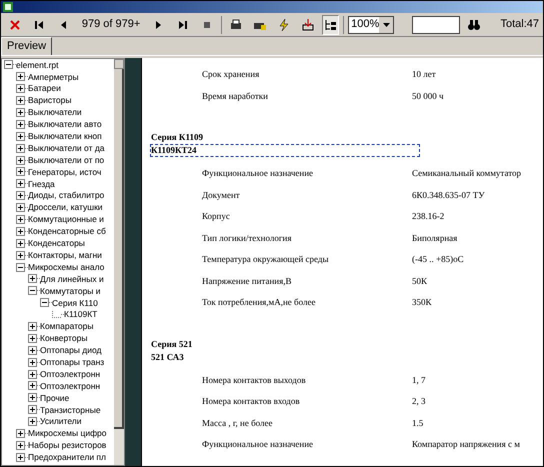 This screenshot has height=467, width=544. I want to click on search-field, so click(436, 25).